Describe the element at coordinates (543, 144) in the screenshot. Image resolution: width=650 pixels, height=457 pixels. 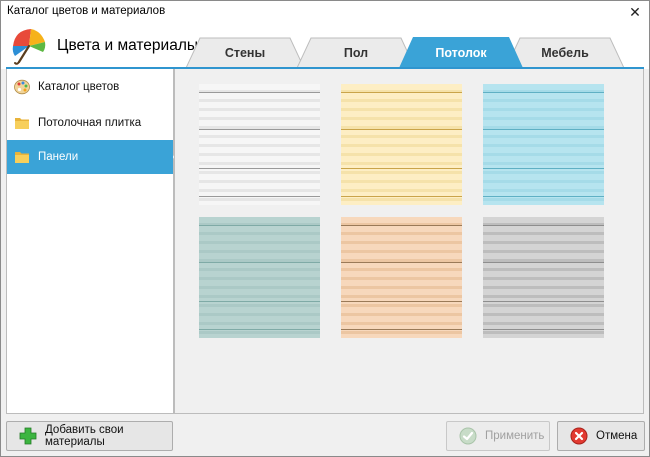
I see `light-blue-panel` at that location.